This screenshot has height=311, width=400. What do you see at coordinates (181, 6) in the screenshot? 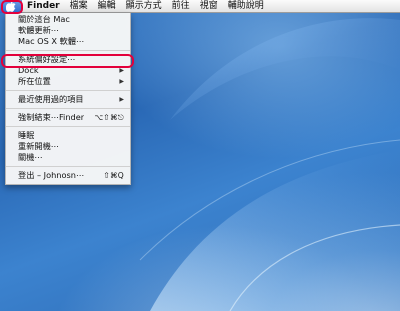
I see `menubar-go: 前往` at bounding box center [181, 6].